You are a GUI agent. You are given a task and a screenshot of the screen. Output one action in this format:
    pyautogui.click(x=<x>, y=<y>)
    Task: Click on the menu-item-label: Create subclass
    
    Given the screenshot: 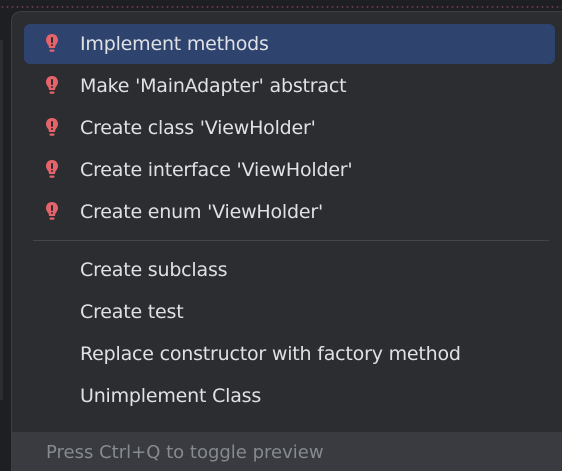 What is the action you would take?
    pyautogui.click(x=154, y=270)
    